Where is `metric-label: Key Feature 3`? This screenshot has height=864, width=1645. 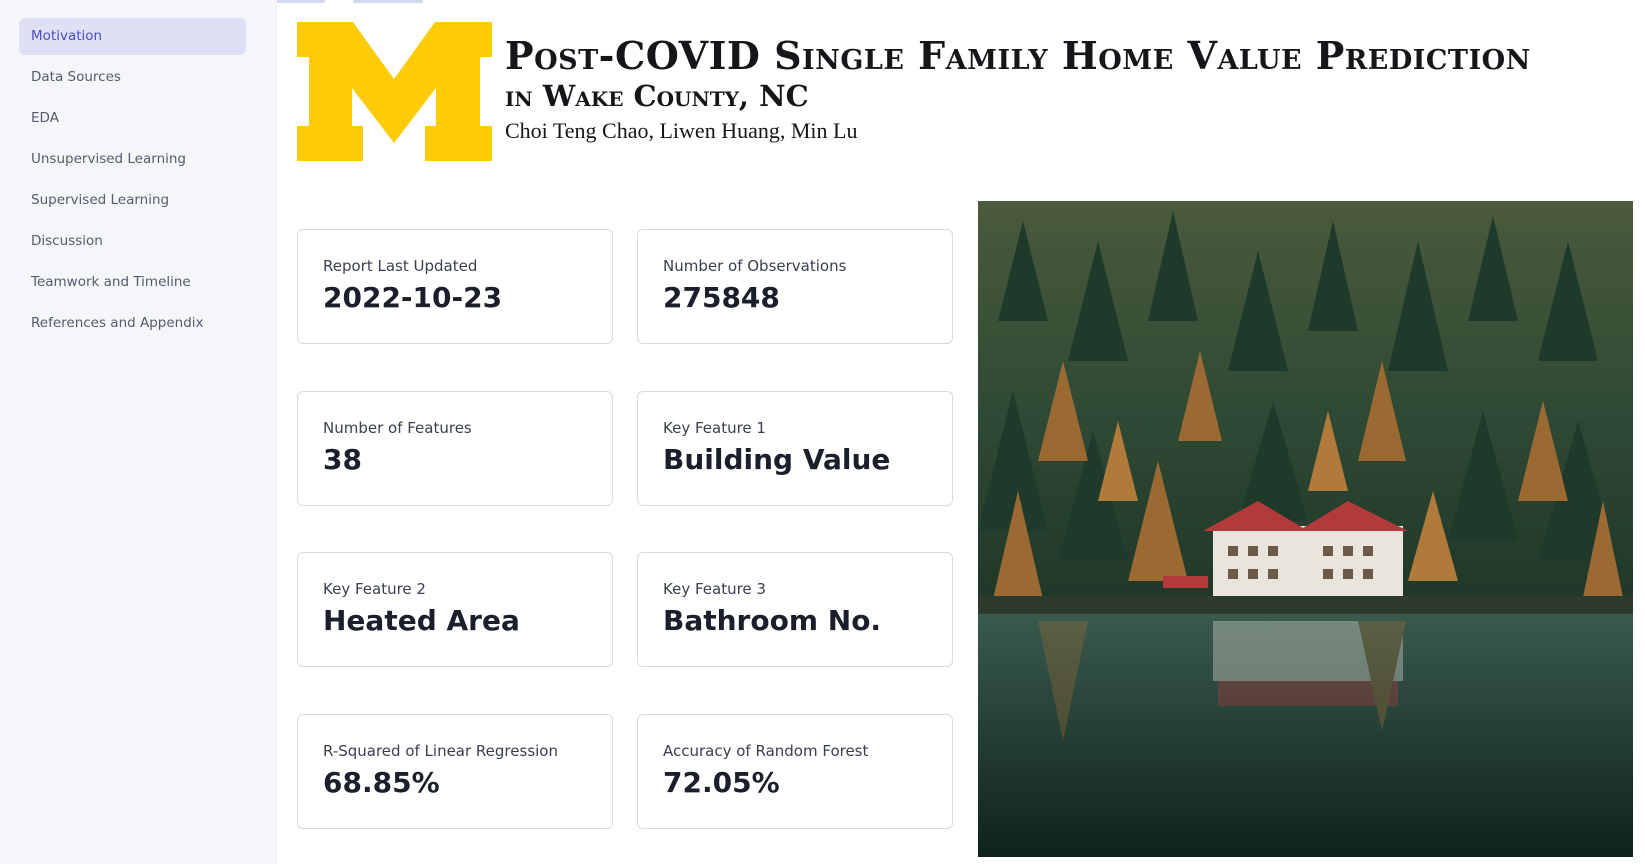
metric-label: Key Feature 3 is located at coordinates (714, 589).